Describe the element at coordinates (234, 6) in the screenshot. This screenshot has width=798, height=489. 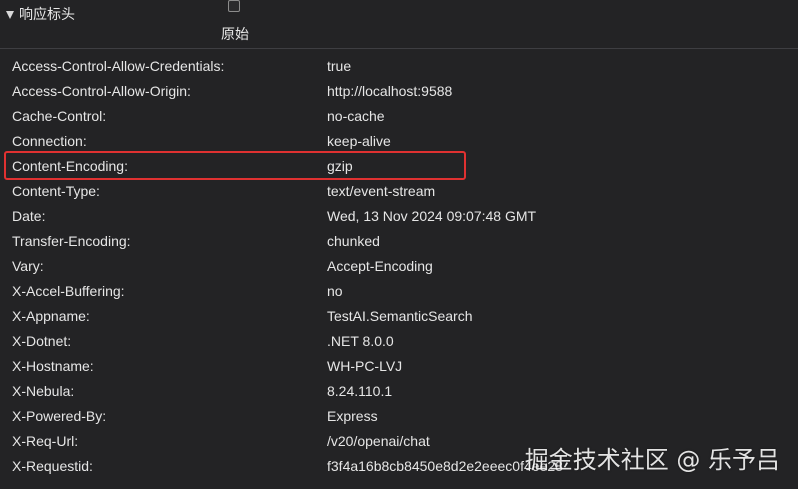
I see `raw-checkbox` at that location.